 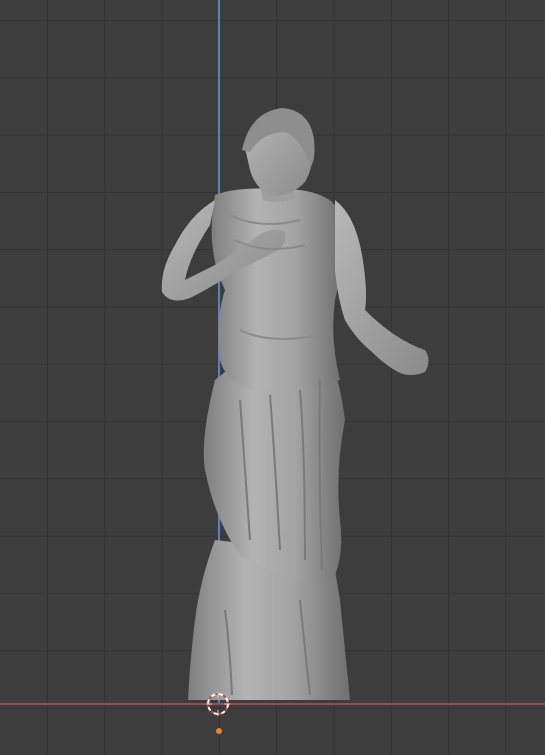 I want to click on object-origin-dot, so click(x=219, y=731).